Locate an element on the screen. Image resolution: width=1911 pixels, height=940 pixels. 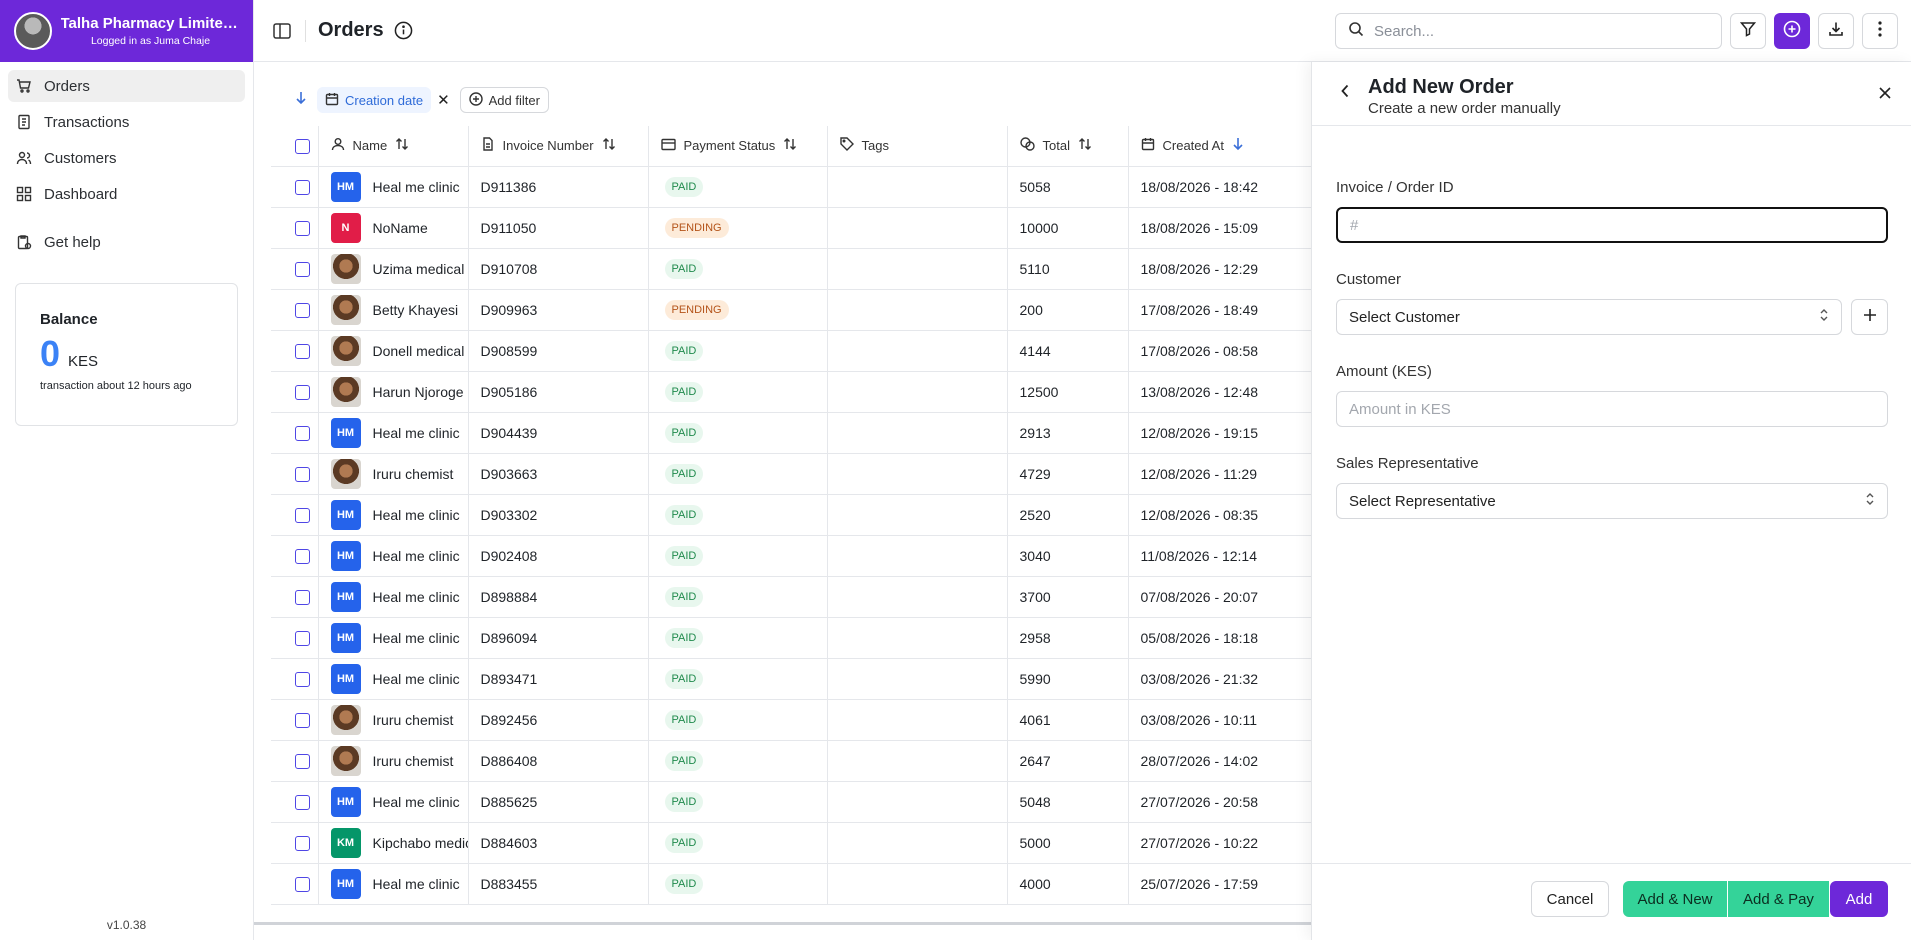
cancel-button: Cancel is located at coordinates (1570, 899).